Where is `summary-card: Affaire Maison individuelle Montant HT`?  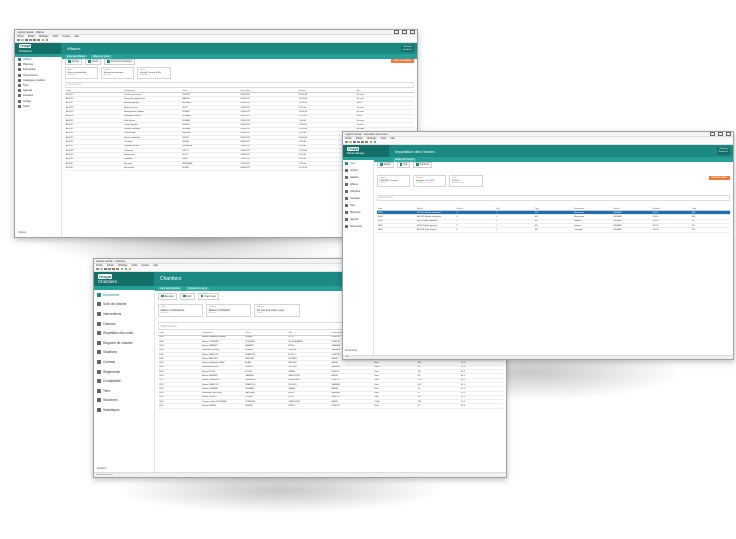
summary-card: Affaire Maison individuelle Montant HT is located at coordinates (82, 73).